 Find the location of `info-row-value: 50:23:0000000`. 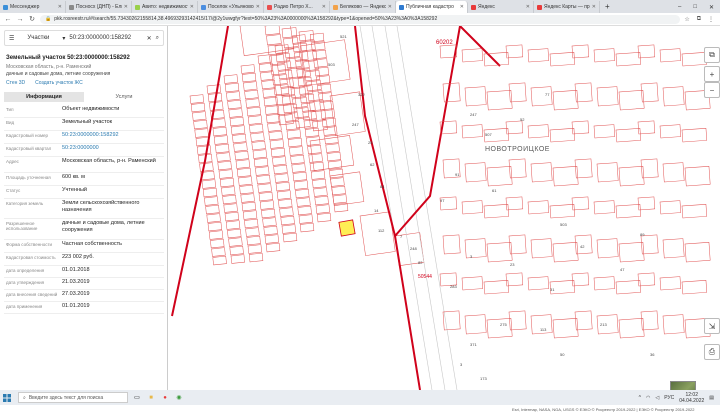

info-row-value: 50:23:0000000 is located at coordinates (112, 148).